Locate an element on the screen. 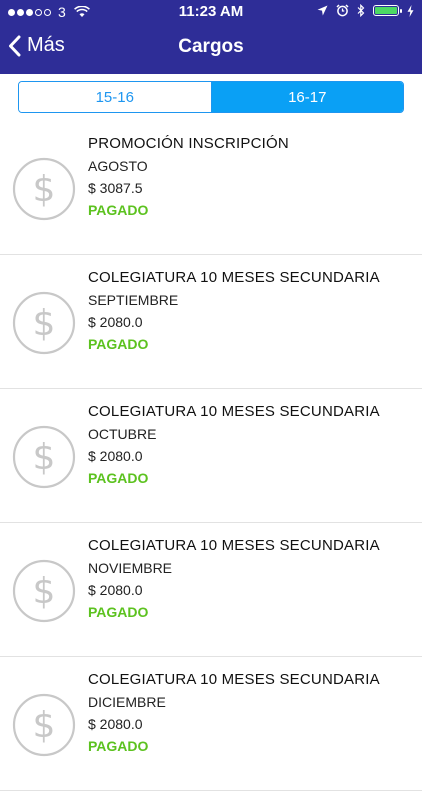  charge-month: SEPTIEMBRE is located at coordinates (133, 300).